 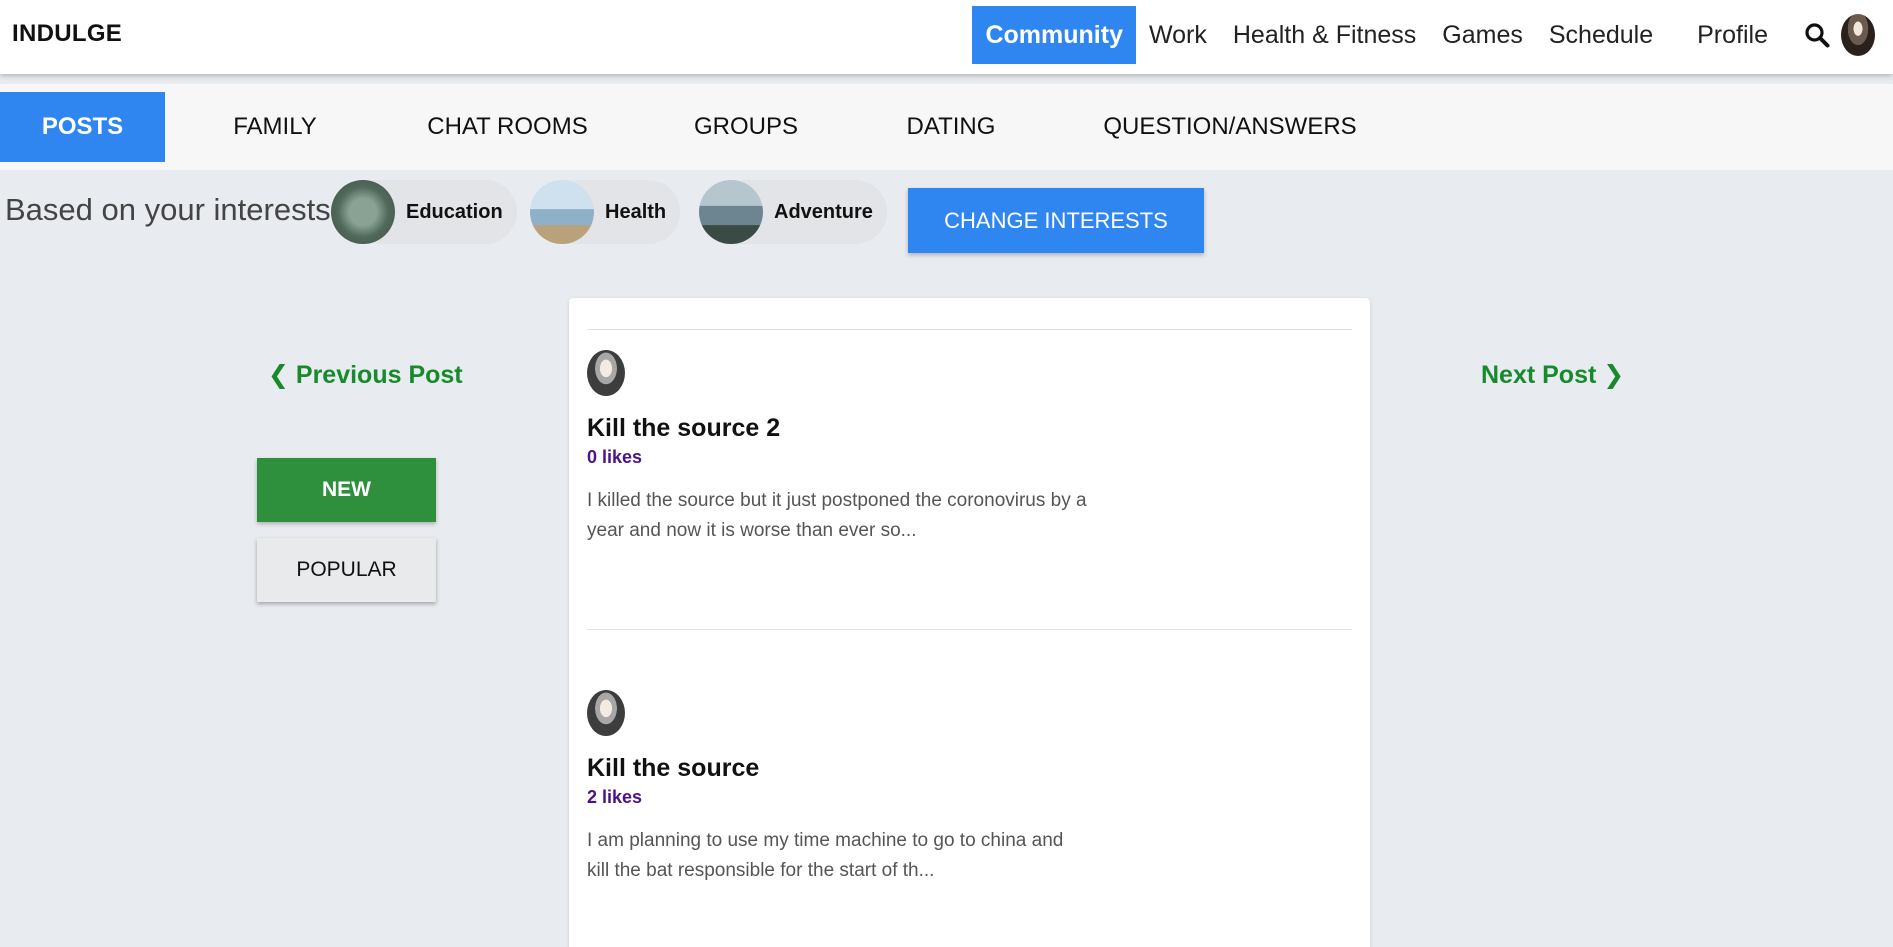 I want to click on interest-chip-education: Education, so click(x=424, y=212).